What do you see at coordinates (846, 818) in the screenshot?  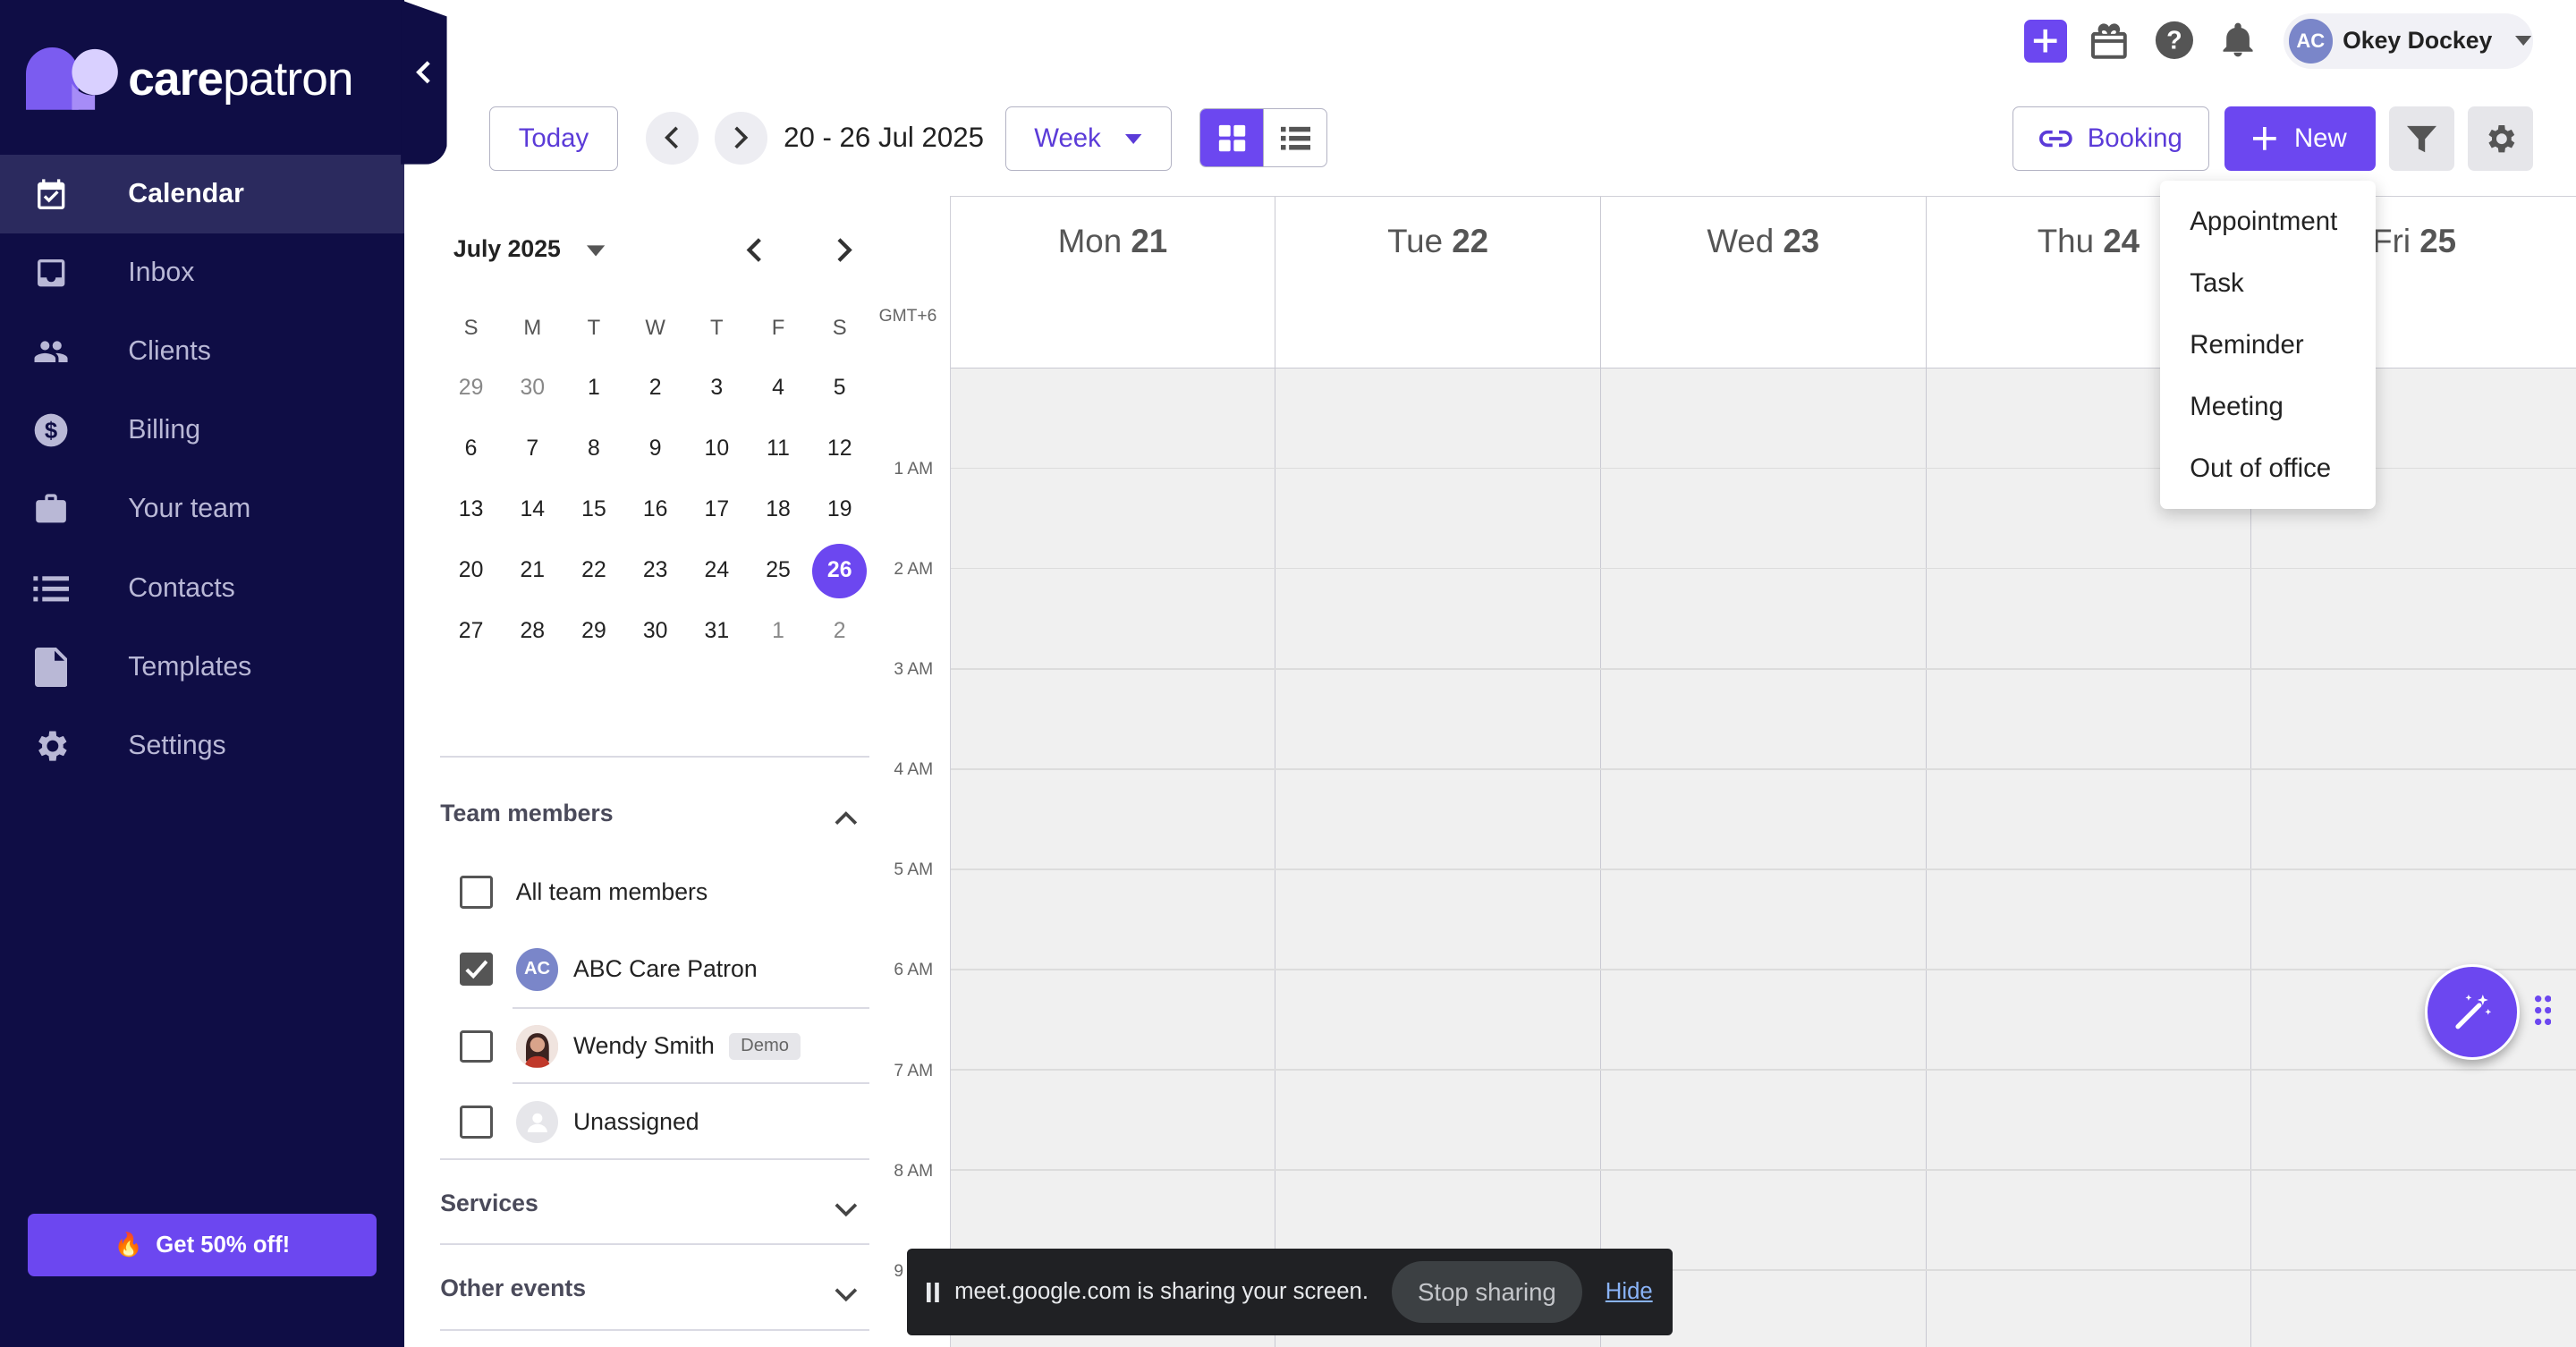 I see `team-members-collapse-button` at bounding box center [846, 818].